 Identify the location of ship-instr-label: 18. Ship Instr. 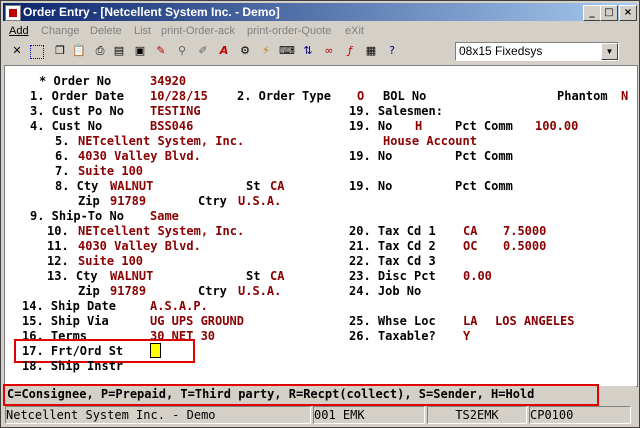
(73, 366).